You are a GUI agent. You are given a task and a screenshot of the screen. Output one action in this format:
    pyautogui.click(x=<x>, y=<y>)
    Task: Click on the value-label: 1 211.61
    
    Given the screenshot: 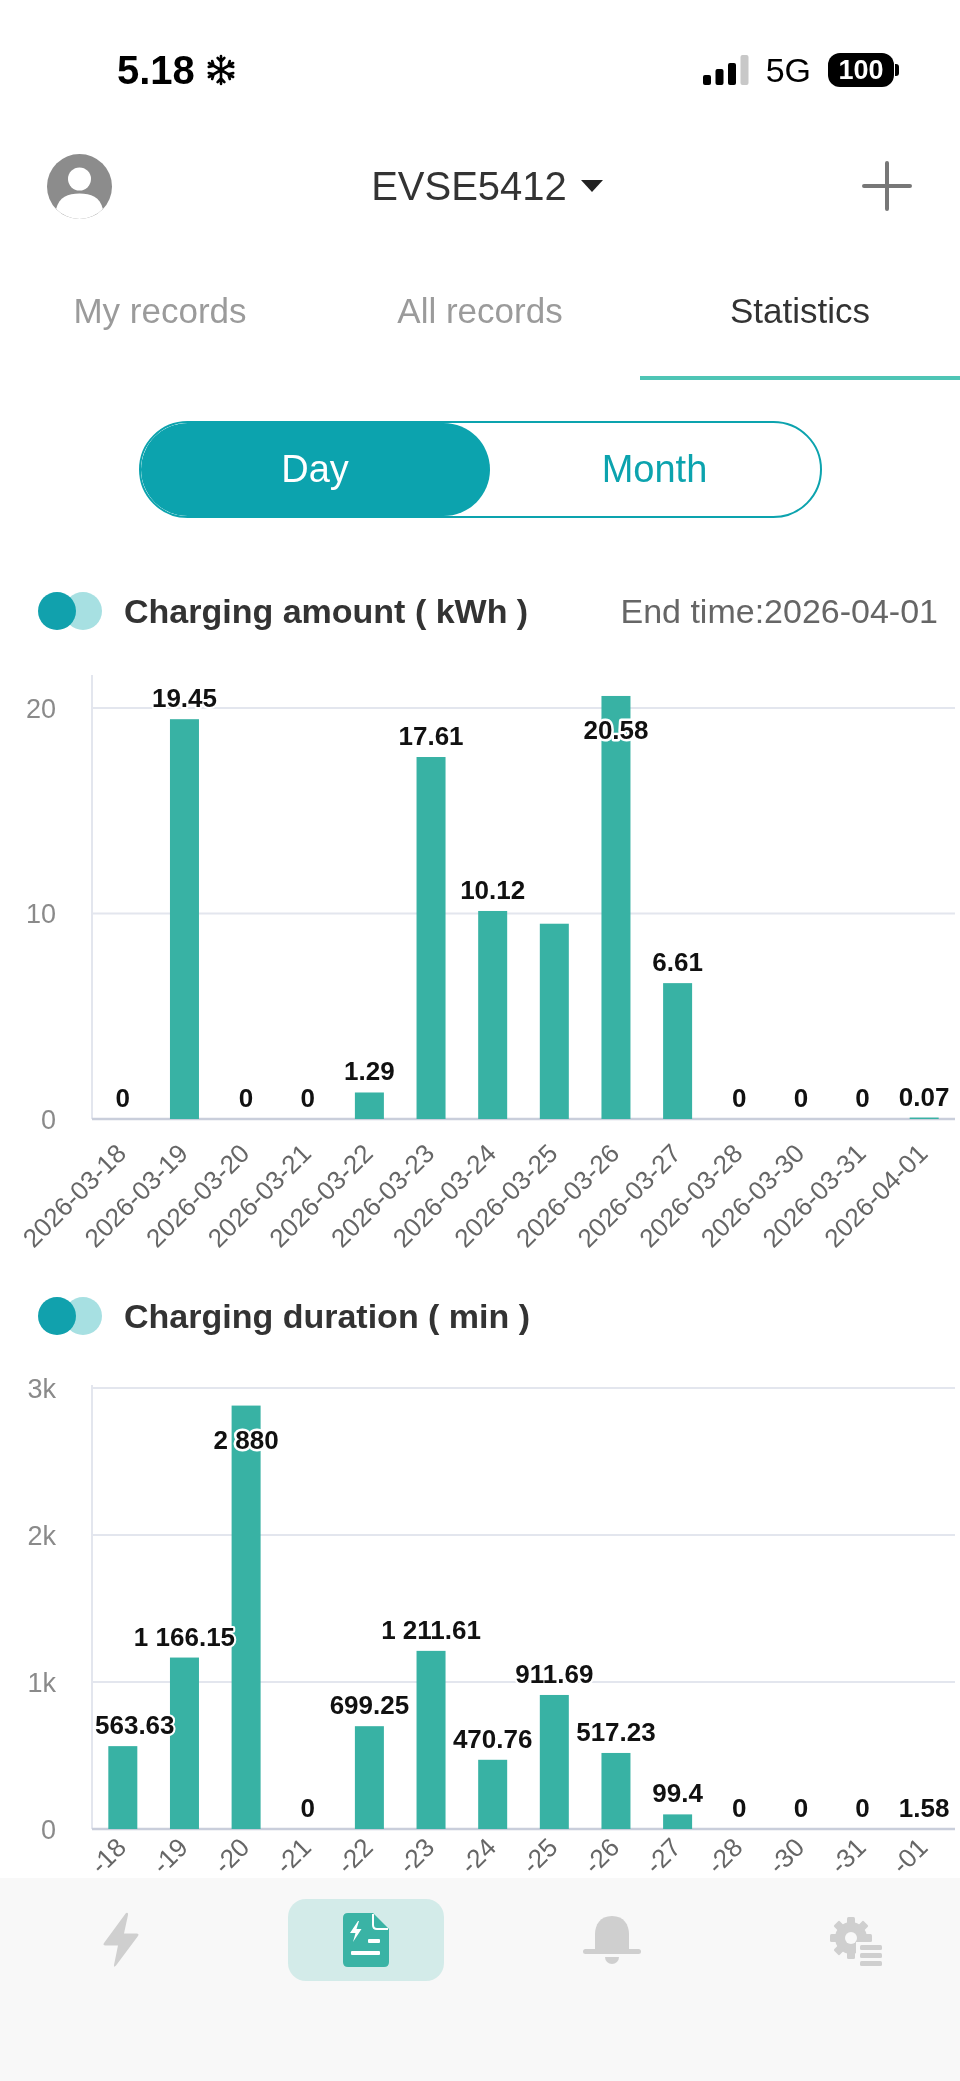 What is the action you would take?
    pyautogui.click(x=431, y=1629)
    